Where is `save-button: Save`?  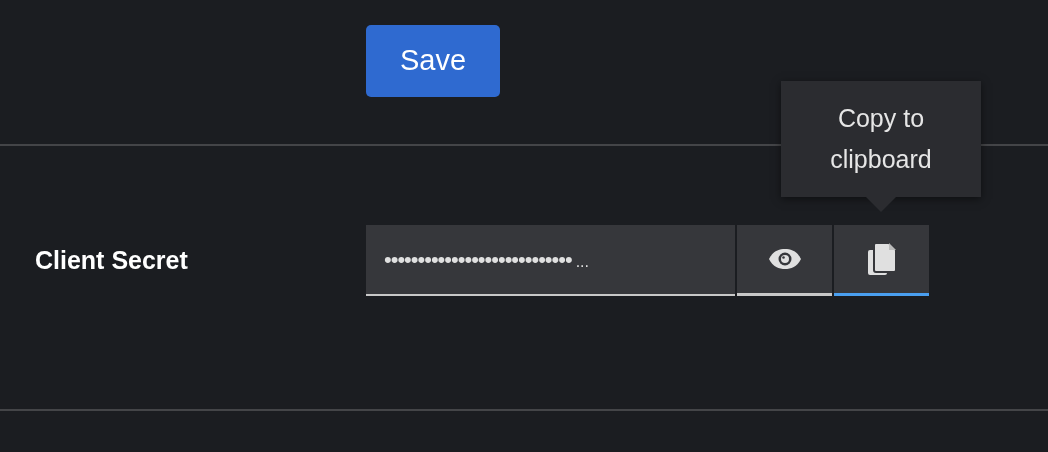
save-button: Save is located at coordinates (433, 61).